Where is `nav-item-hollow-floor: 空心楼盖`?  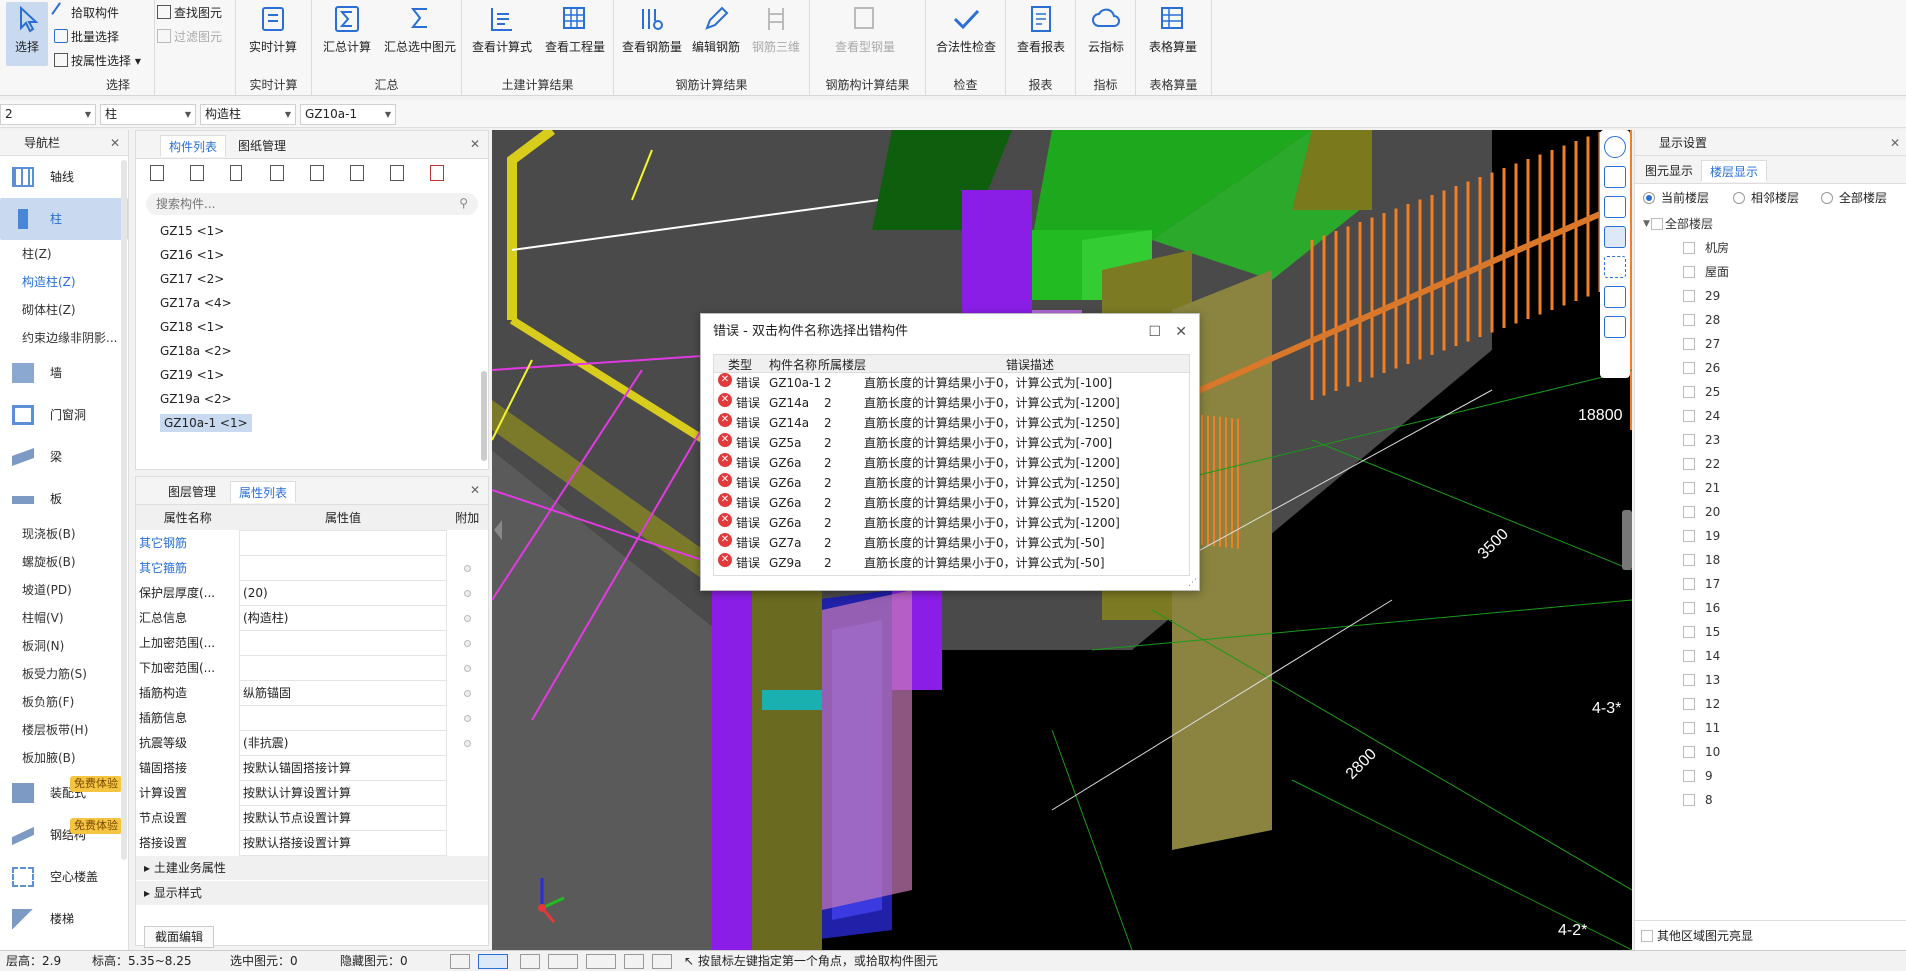
nav-item-hollow-floor: 空心楼盖 is located at coordinates (64, 877).